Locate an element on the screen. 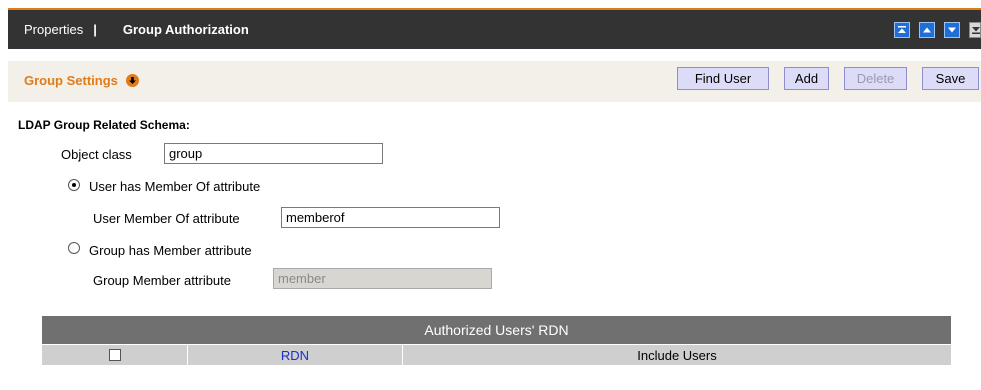  move-down-icon is located at coordinates (952, 30).